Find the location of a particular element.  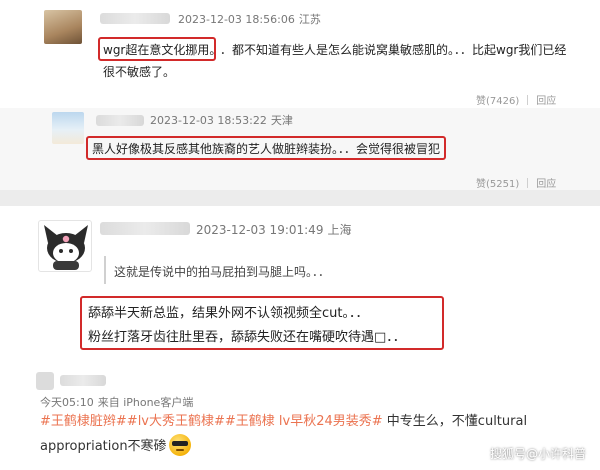

comment-meta: 2023-12-03 19:01:49 上海 is located at coordinates (273, 229).